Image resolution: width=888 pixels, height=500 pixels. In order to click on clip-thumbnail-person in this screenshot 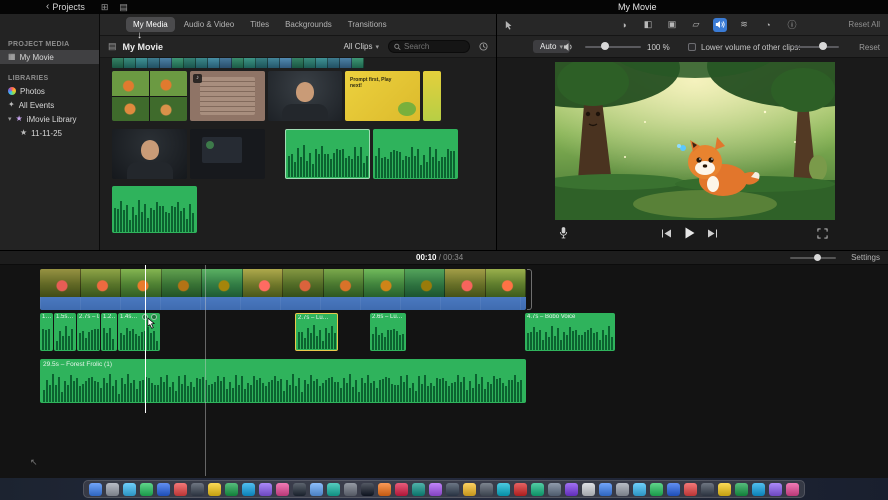, I will do `click(305, 96)`.